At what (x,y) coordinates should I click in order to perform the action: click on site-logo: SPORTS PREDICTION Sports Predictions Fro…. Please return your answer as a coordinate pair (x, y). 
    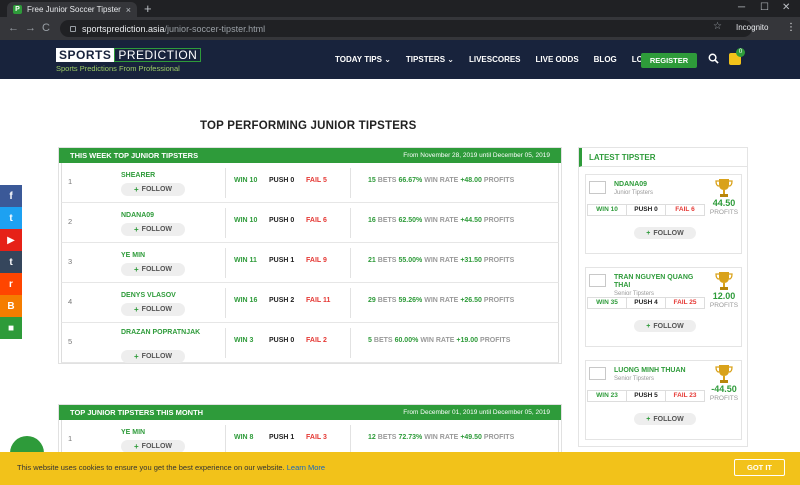
    Looking at the image, I should click on (129, 60).